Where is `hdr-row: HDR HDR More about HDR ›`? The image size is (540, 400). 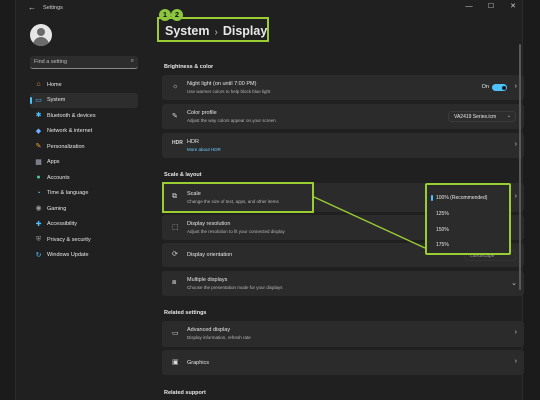
hdr-row: HDR HDR More about HDR › is located at coordinates (343, 145).